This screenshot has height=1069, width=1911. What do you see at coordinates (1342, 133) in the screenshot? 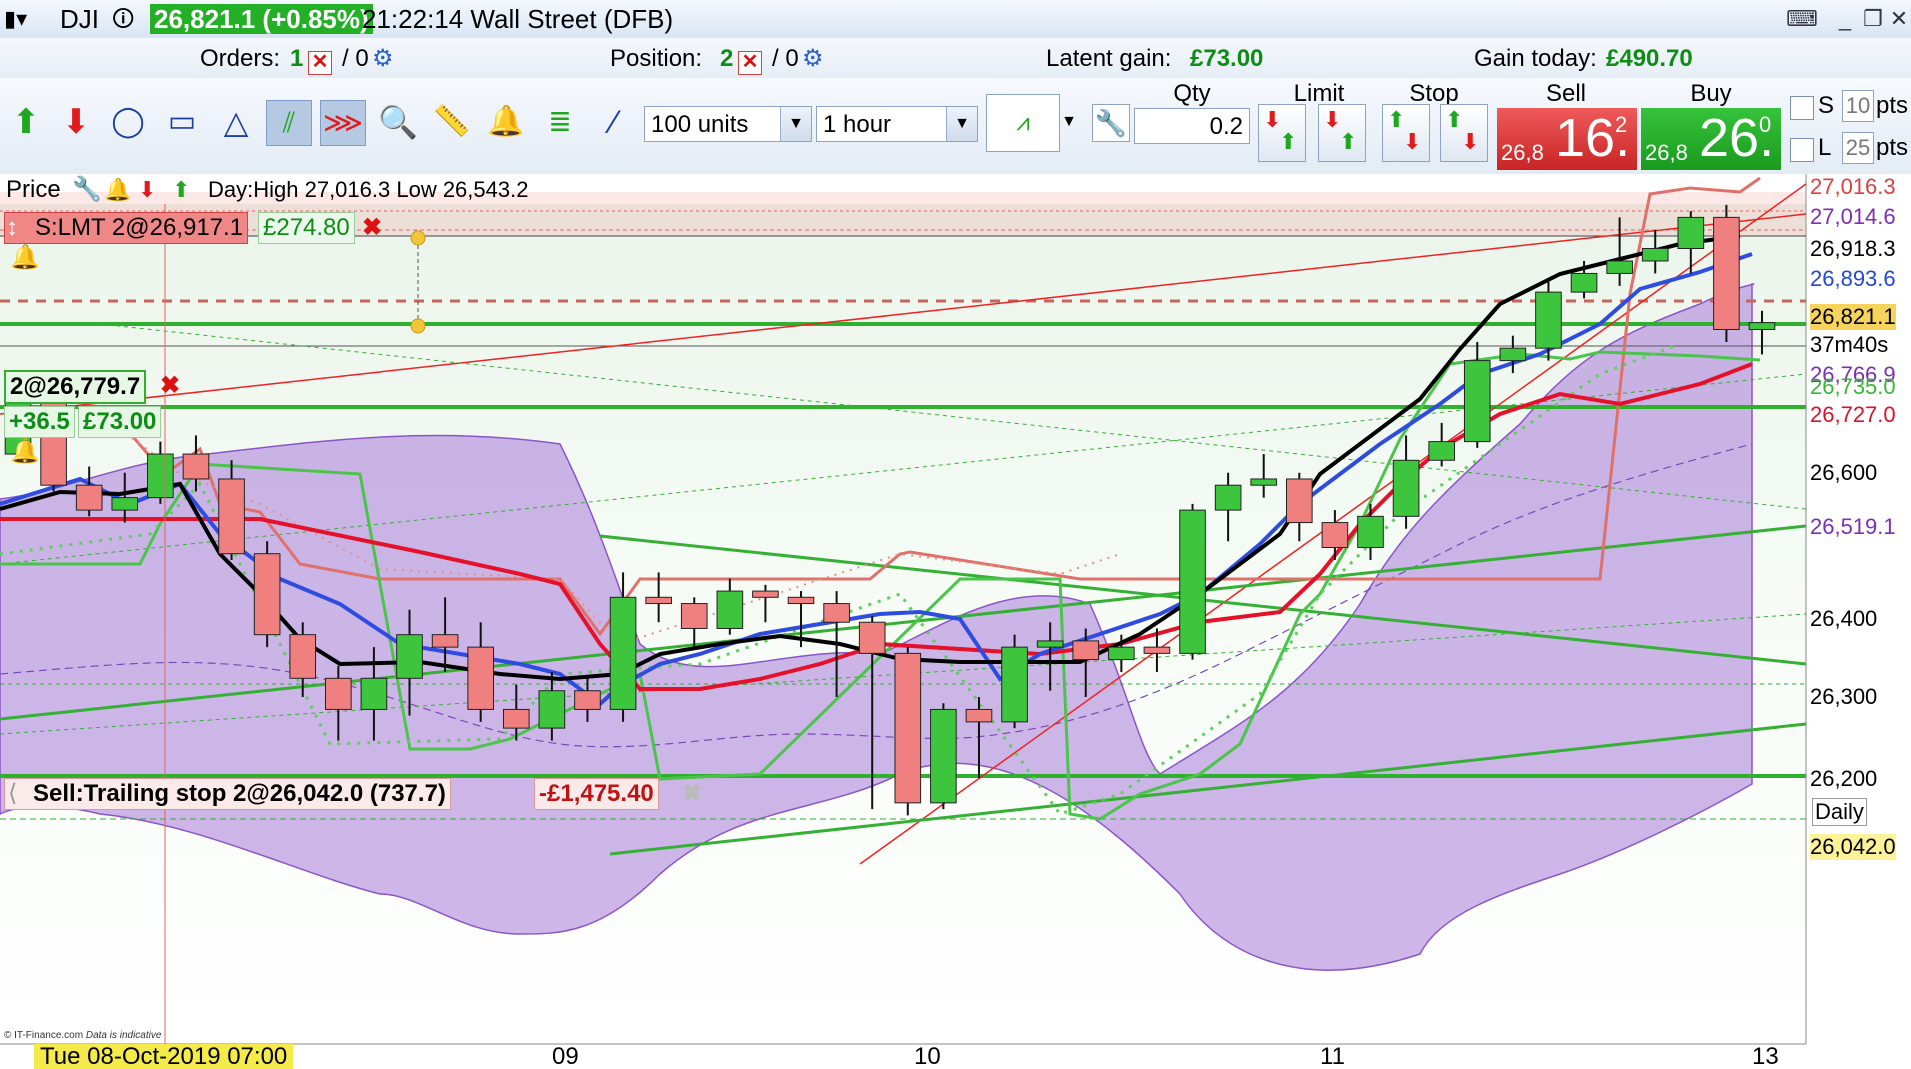
I see `limit-sell-button: ⬇ ⬆` at bounding box center [1342, 133].